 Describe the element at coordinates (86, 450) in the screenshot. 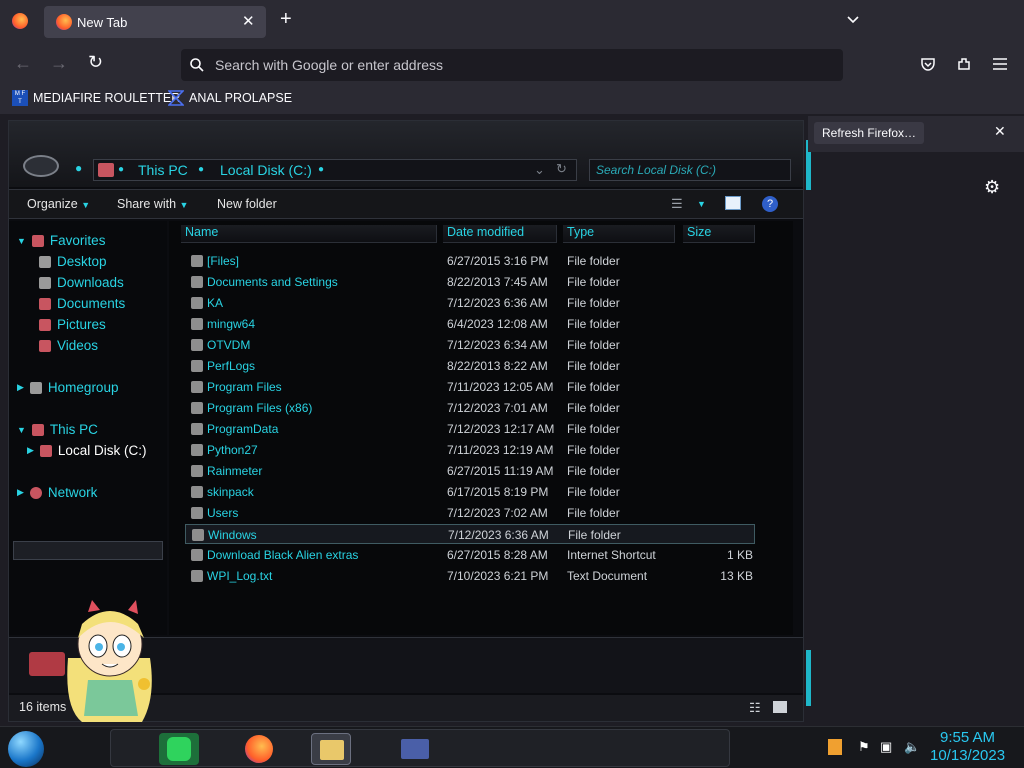

I see `nav-local-disk: ▶ Local Disk (C:)` at that location.